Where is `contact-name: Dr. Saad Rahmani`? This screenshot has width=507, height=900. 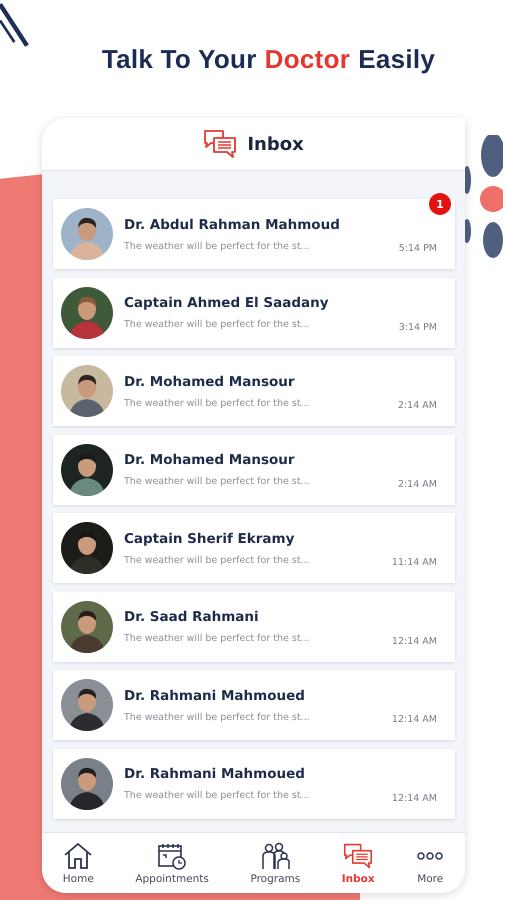 contact-name: Dr. Saad Rahmani is located at coordinates (192, 617).